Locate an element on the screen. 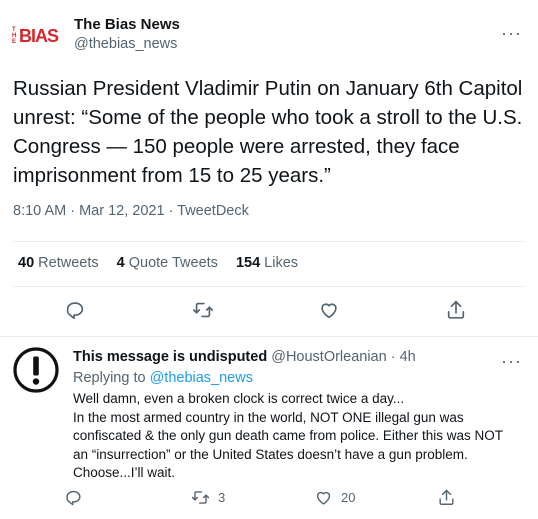 The height and width of the screenshot is (519, 538). replying-to-label: Replying to is located at coordinates (109, 378).